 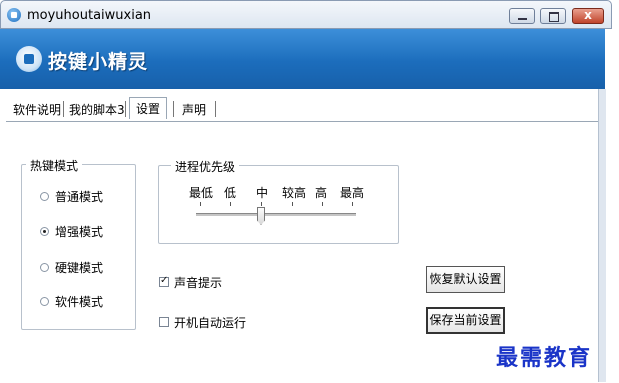 I want to click on brand-logo-icon, so click(x=29, y=59).